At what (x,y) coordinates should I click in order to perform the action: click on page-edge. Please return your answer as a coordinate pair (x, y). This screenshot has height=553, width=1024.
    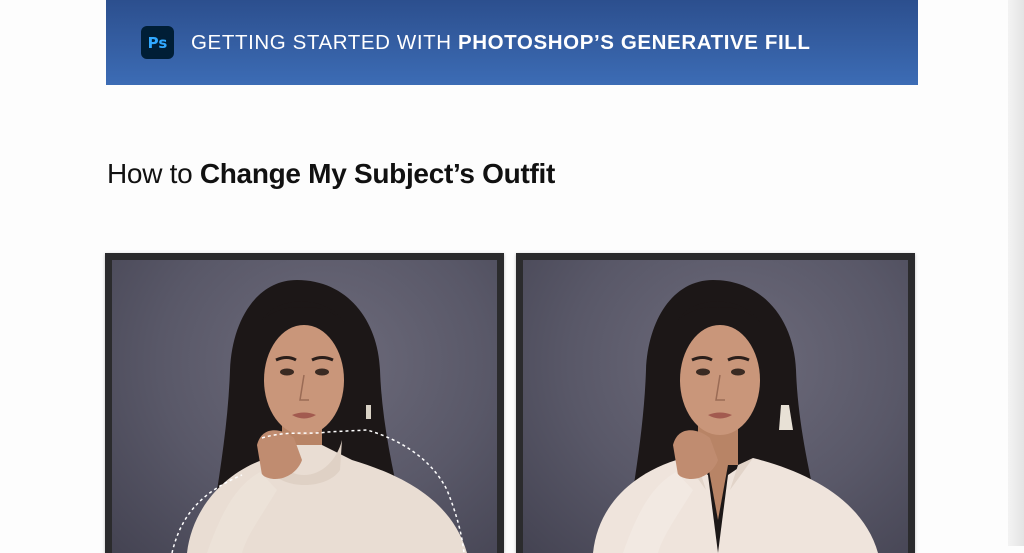
    Looking at the image, I should click on (1016, 273).